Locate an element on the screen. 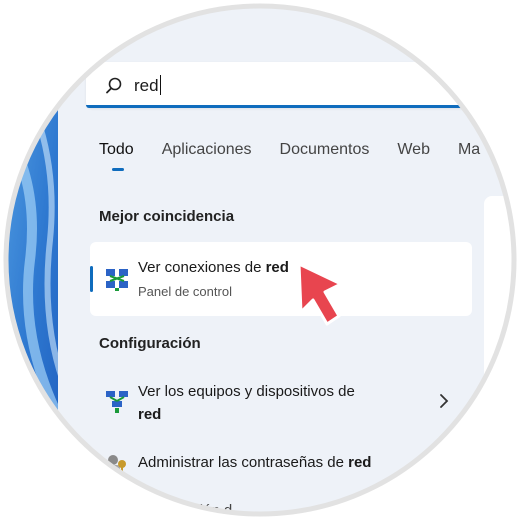 The height and width of the screenshot is (520, 520). best-match-title: Ver conexiones de red is located at coordinates (213, 267).